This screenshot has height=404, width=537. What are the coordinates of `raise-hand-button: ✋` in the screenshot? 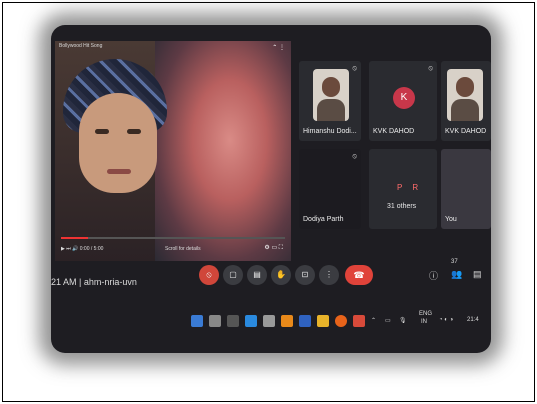 It's located at (281, 275).